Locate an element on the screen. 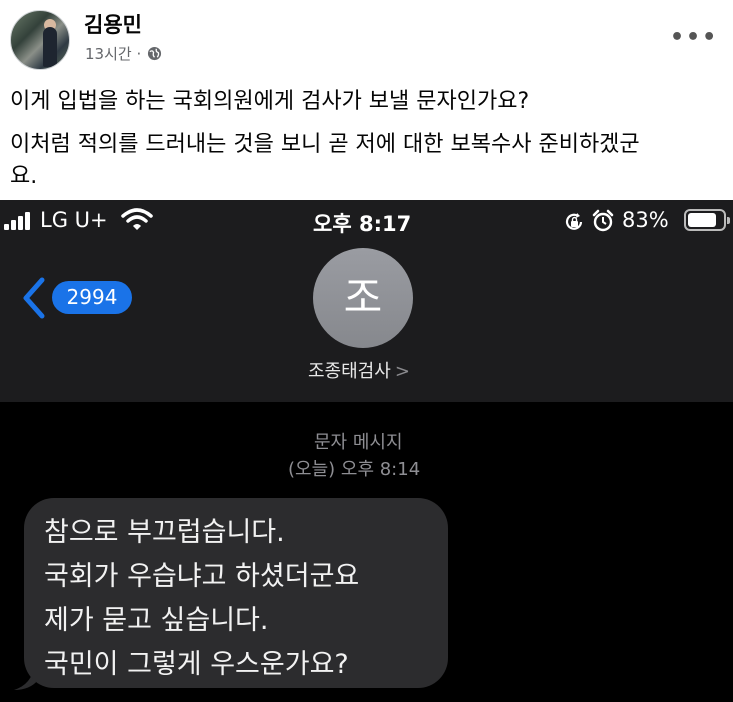  message-line: 국민이 그렇게 우스운가요? is located at coordinates (196, 664).